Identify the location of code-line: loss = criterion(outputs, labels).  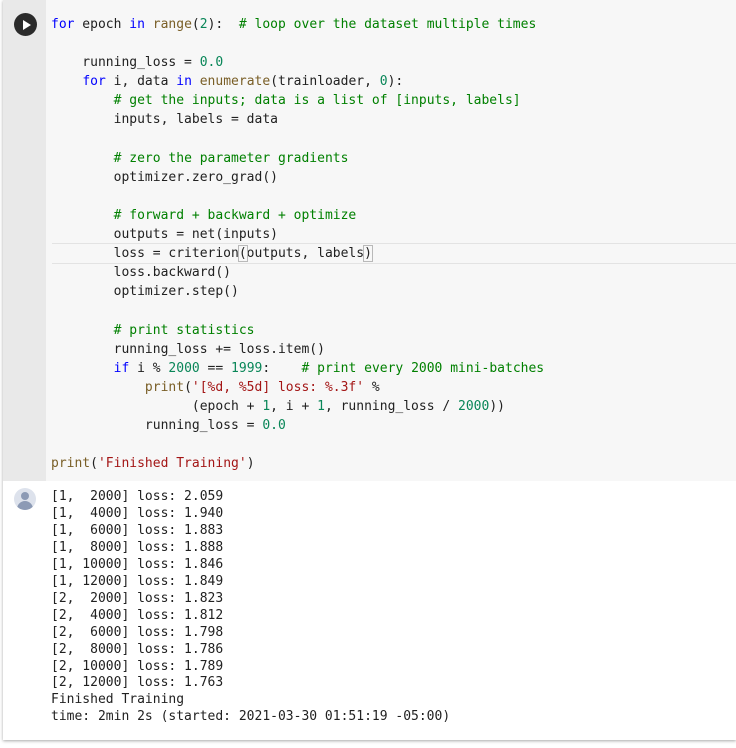
(297, 253).